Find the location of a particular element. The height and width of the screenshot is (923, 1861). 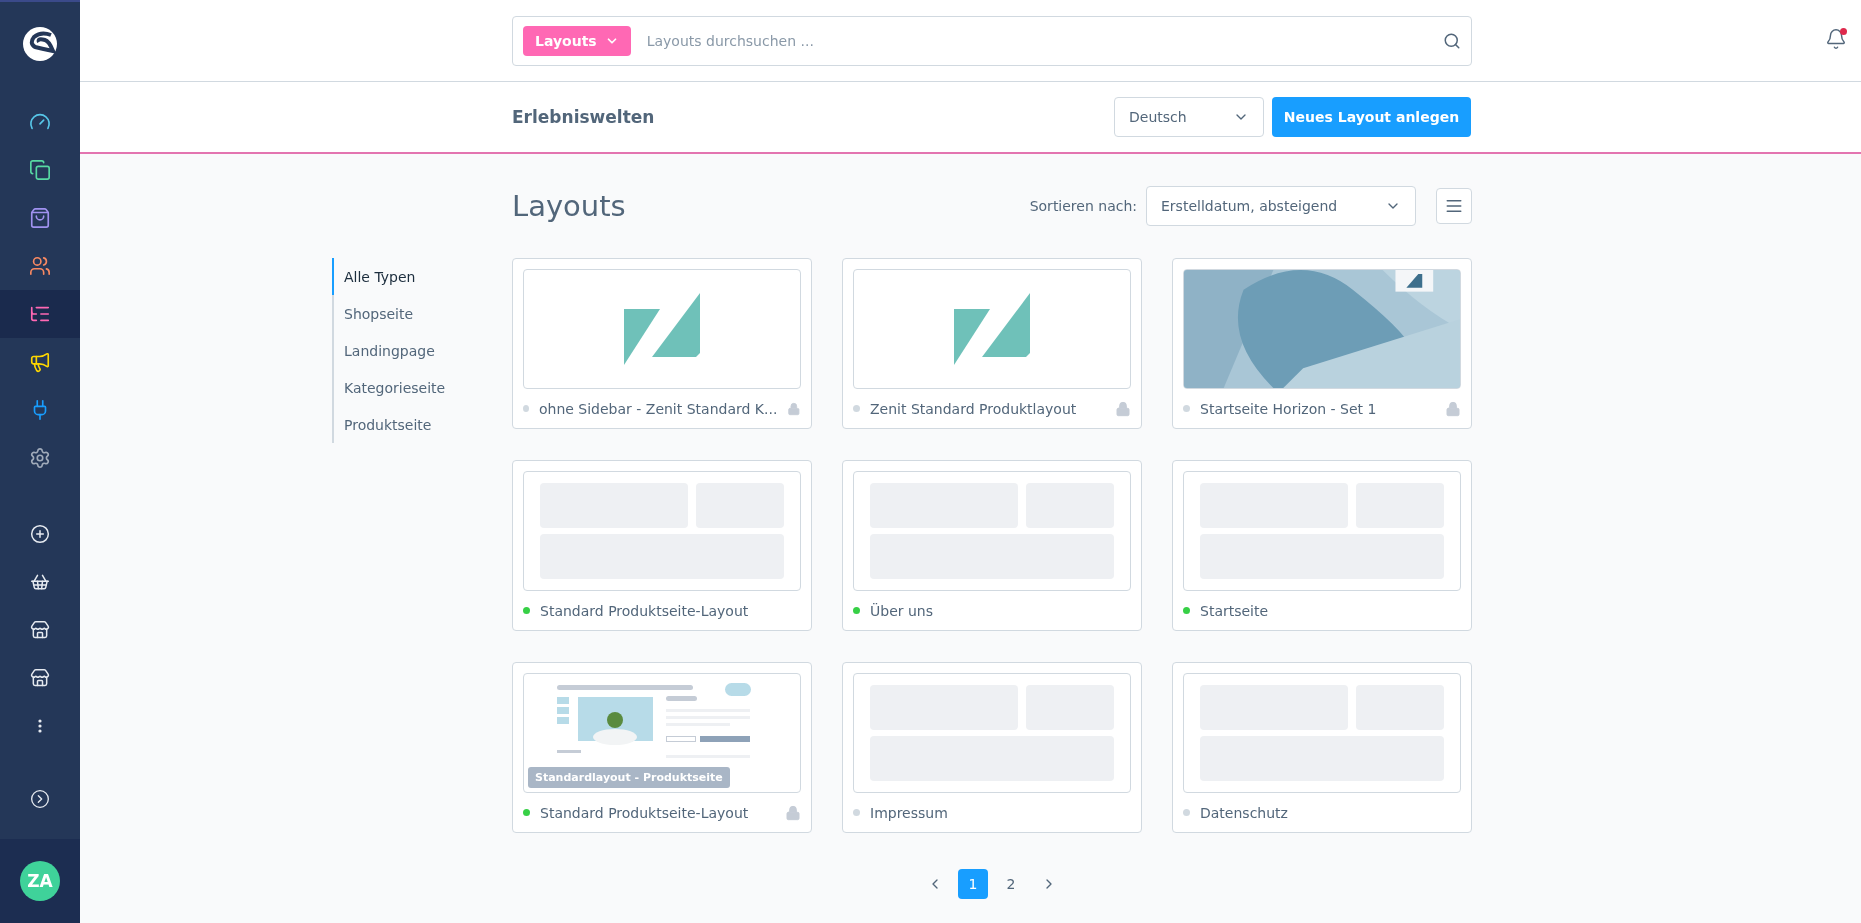

chevron-right-icon is located at coordinates (40, 799).